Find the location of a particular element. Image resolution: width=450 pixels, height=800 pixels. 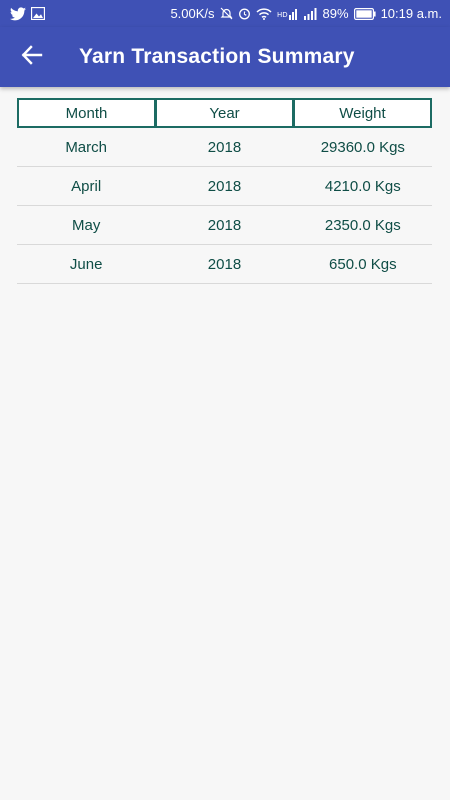

table-row: June 2018 650.0 Kgs is located at coordinates (224, 264).